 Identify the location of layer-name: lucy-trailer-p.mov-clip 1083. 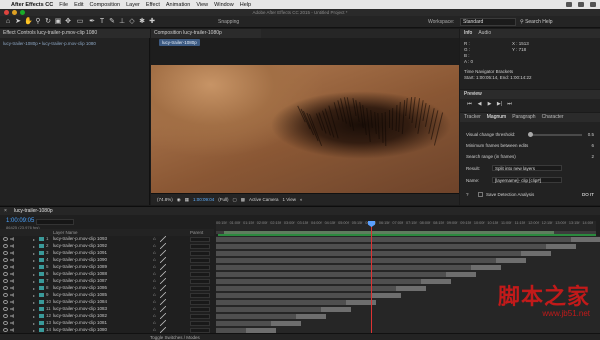
(80, 308).